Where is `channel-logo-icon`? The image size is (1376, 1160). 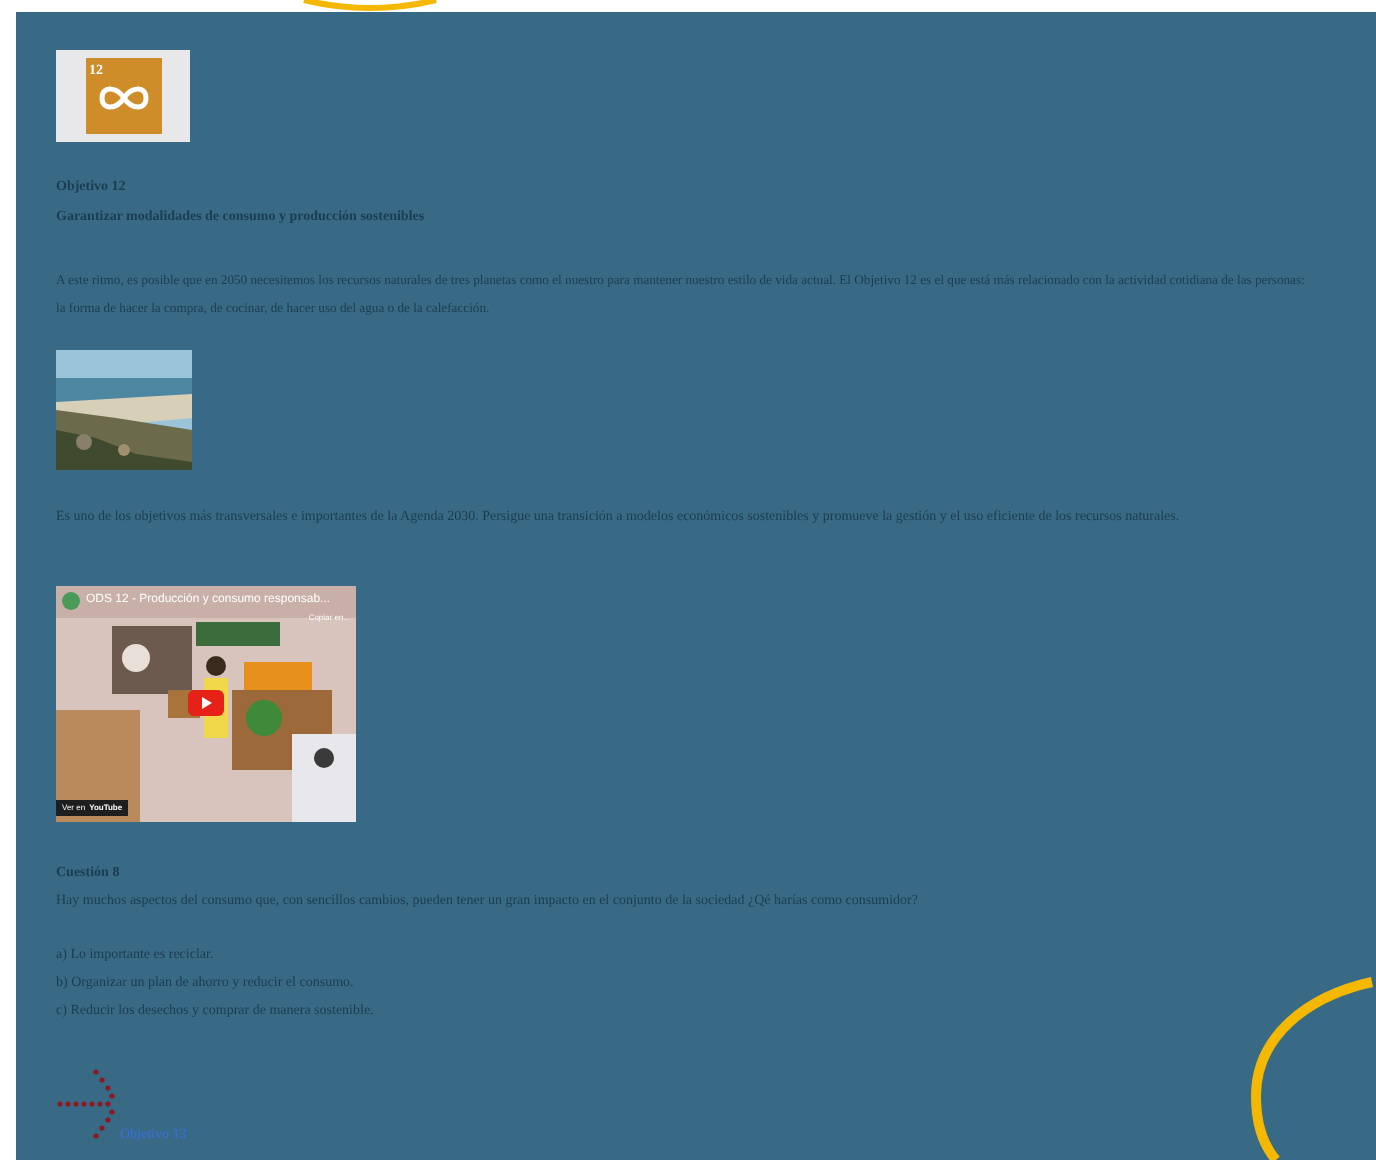 channel-logo-icon is located at coordinates (71, 601).